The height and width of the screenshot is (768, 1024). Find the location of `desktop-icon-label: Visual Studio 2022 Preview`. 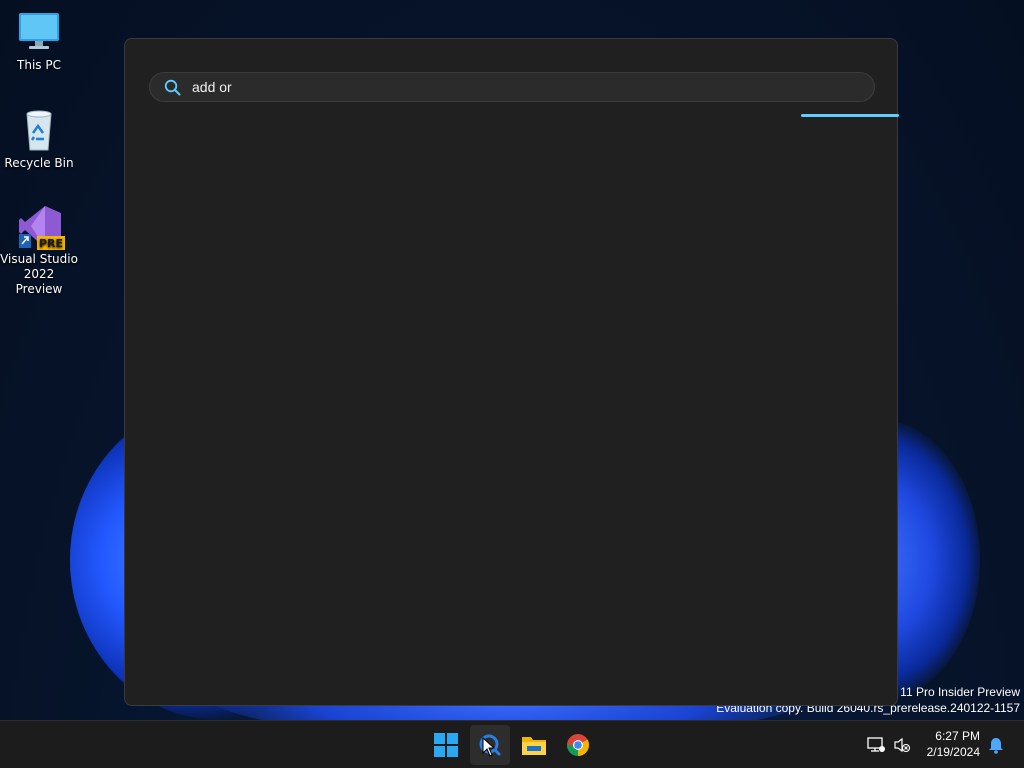

desktop-icon-label: Visual Studio 2022 Preview is located at coordinates (39, 274).